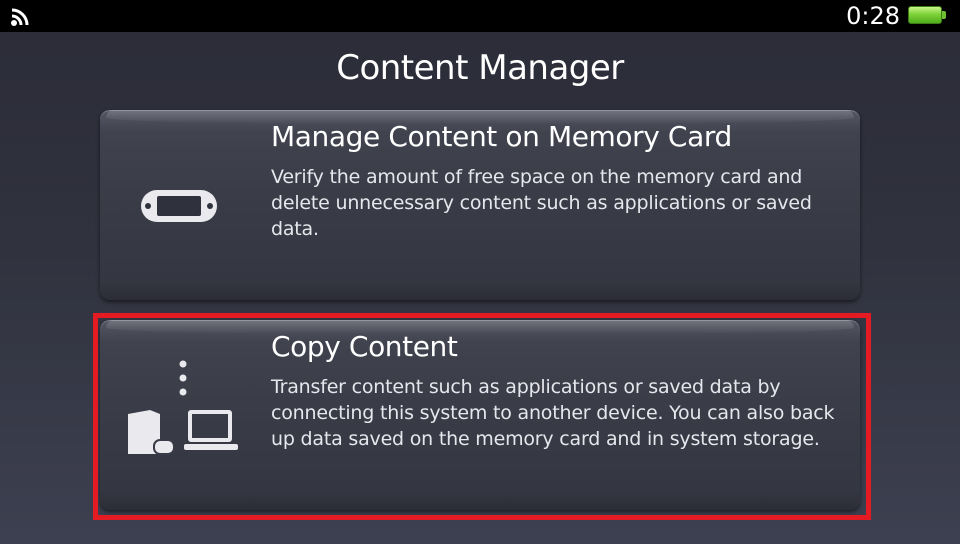  Describe the element at coordinates (501, 136) in the screenshot. I see `option-heading: Manage Content on Memory Card` at that location.